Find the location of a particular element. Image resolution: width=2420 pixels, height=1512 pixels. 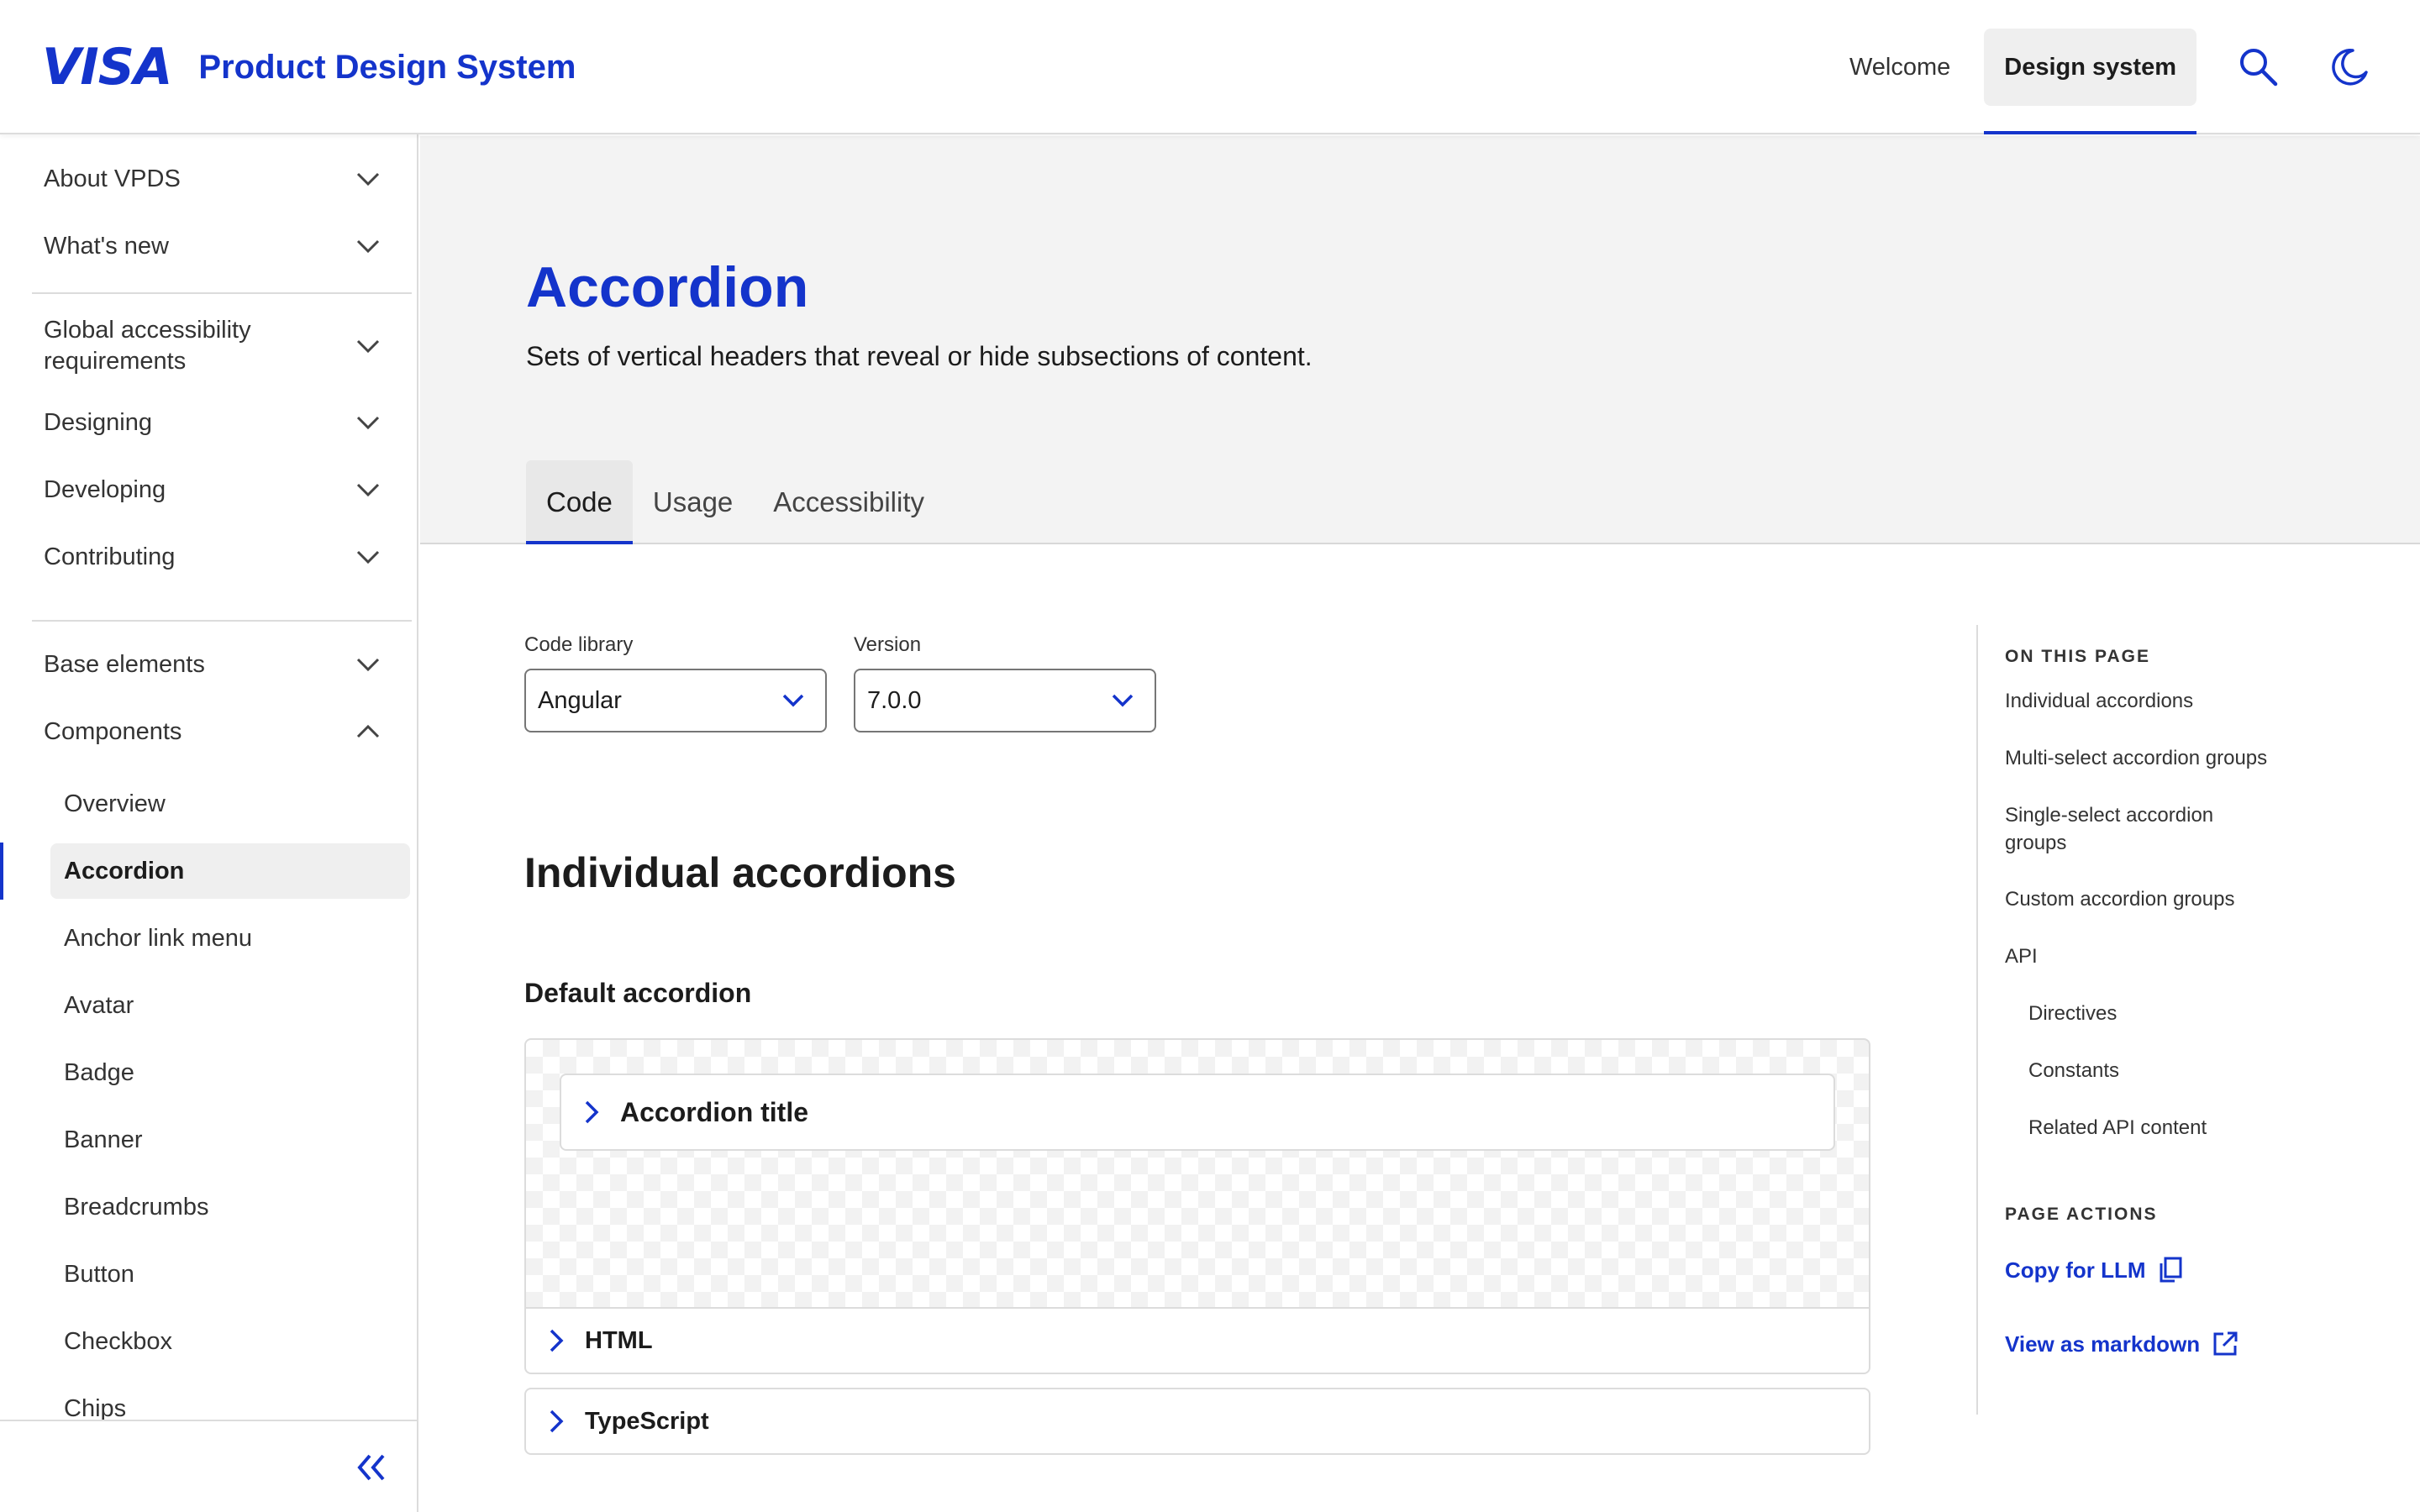

sidebar-item-label: Contributing is located at coordinates (110, 556).